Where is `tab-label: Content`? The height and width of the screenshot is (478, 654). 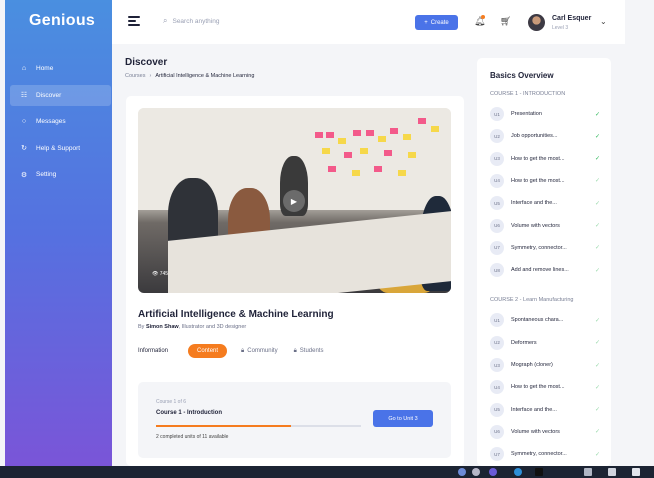
tab-label: Content is located at coordinates (208, 351).